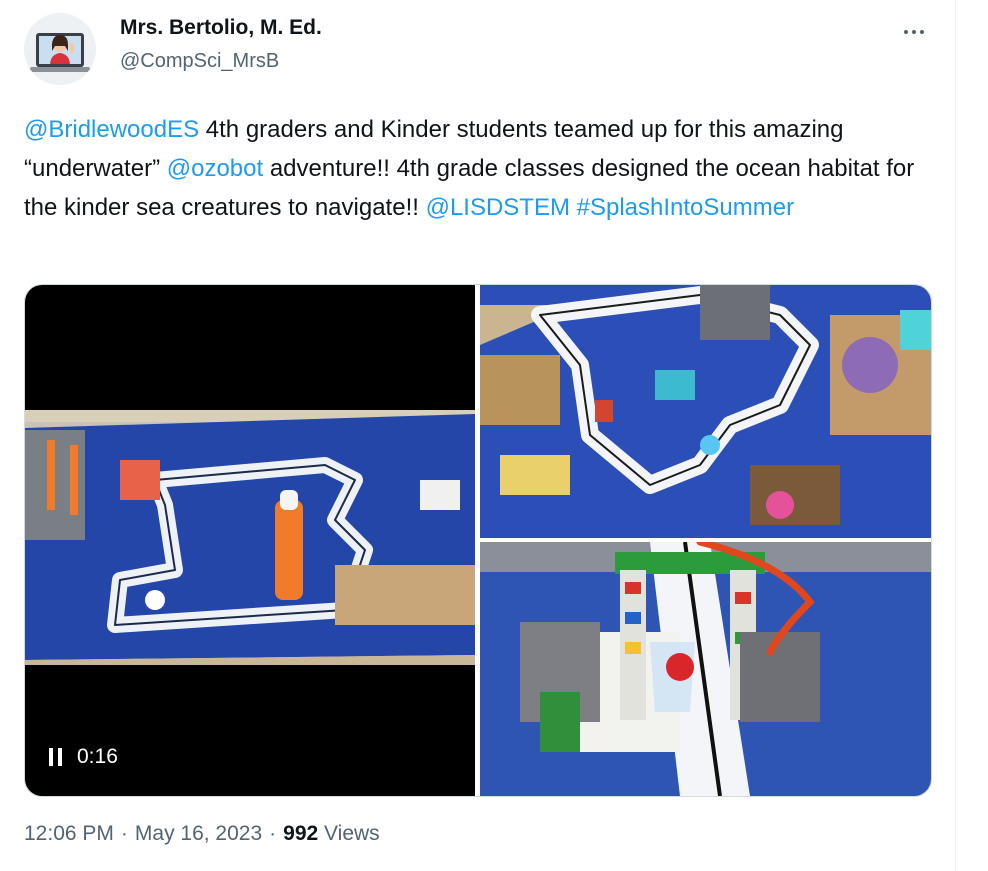 The width and height of the screenshot is (988, 871). Describe the element at coordinates (97, 756) in the screenshot. I see `video-elapsed-time: 0:16` at that location.